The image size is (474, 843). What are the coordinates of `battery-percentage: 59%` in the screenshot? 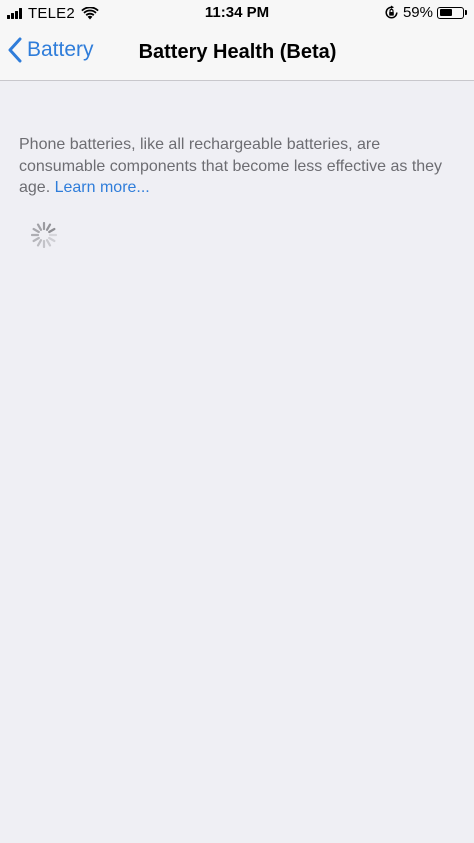 It's located at (417, 12).